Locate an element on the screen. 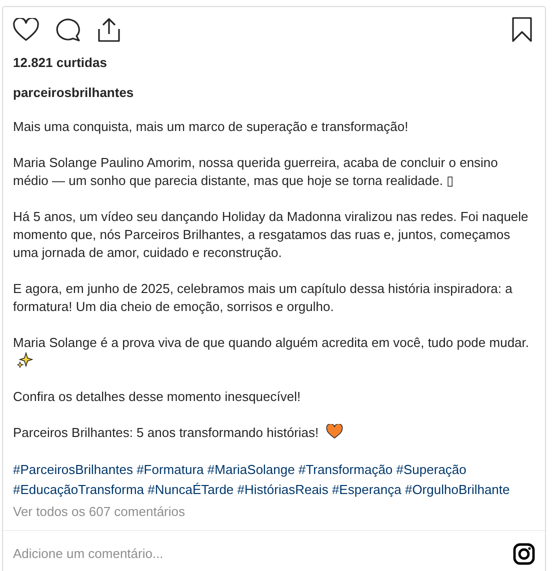 The width and height of the screenshot is (554, 571). hashtag-link: #HistóriasReais is located at coordinates (282, 489).